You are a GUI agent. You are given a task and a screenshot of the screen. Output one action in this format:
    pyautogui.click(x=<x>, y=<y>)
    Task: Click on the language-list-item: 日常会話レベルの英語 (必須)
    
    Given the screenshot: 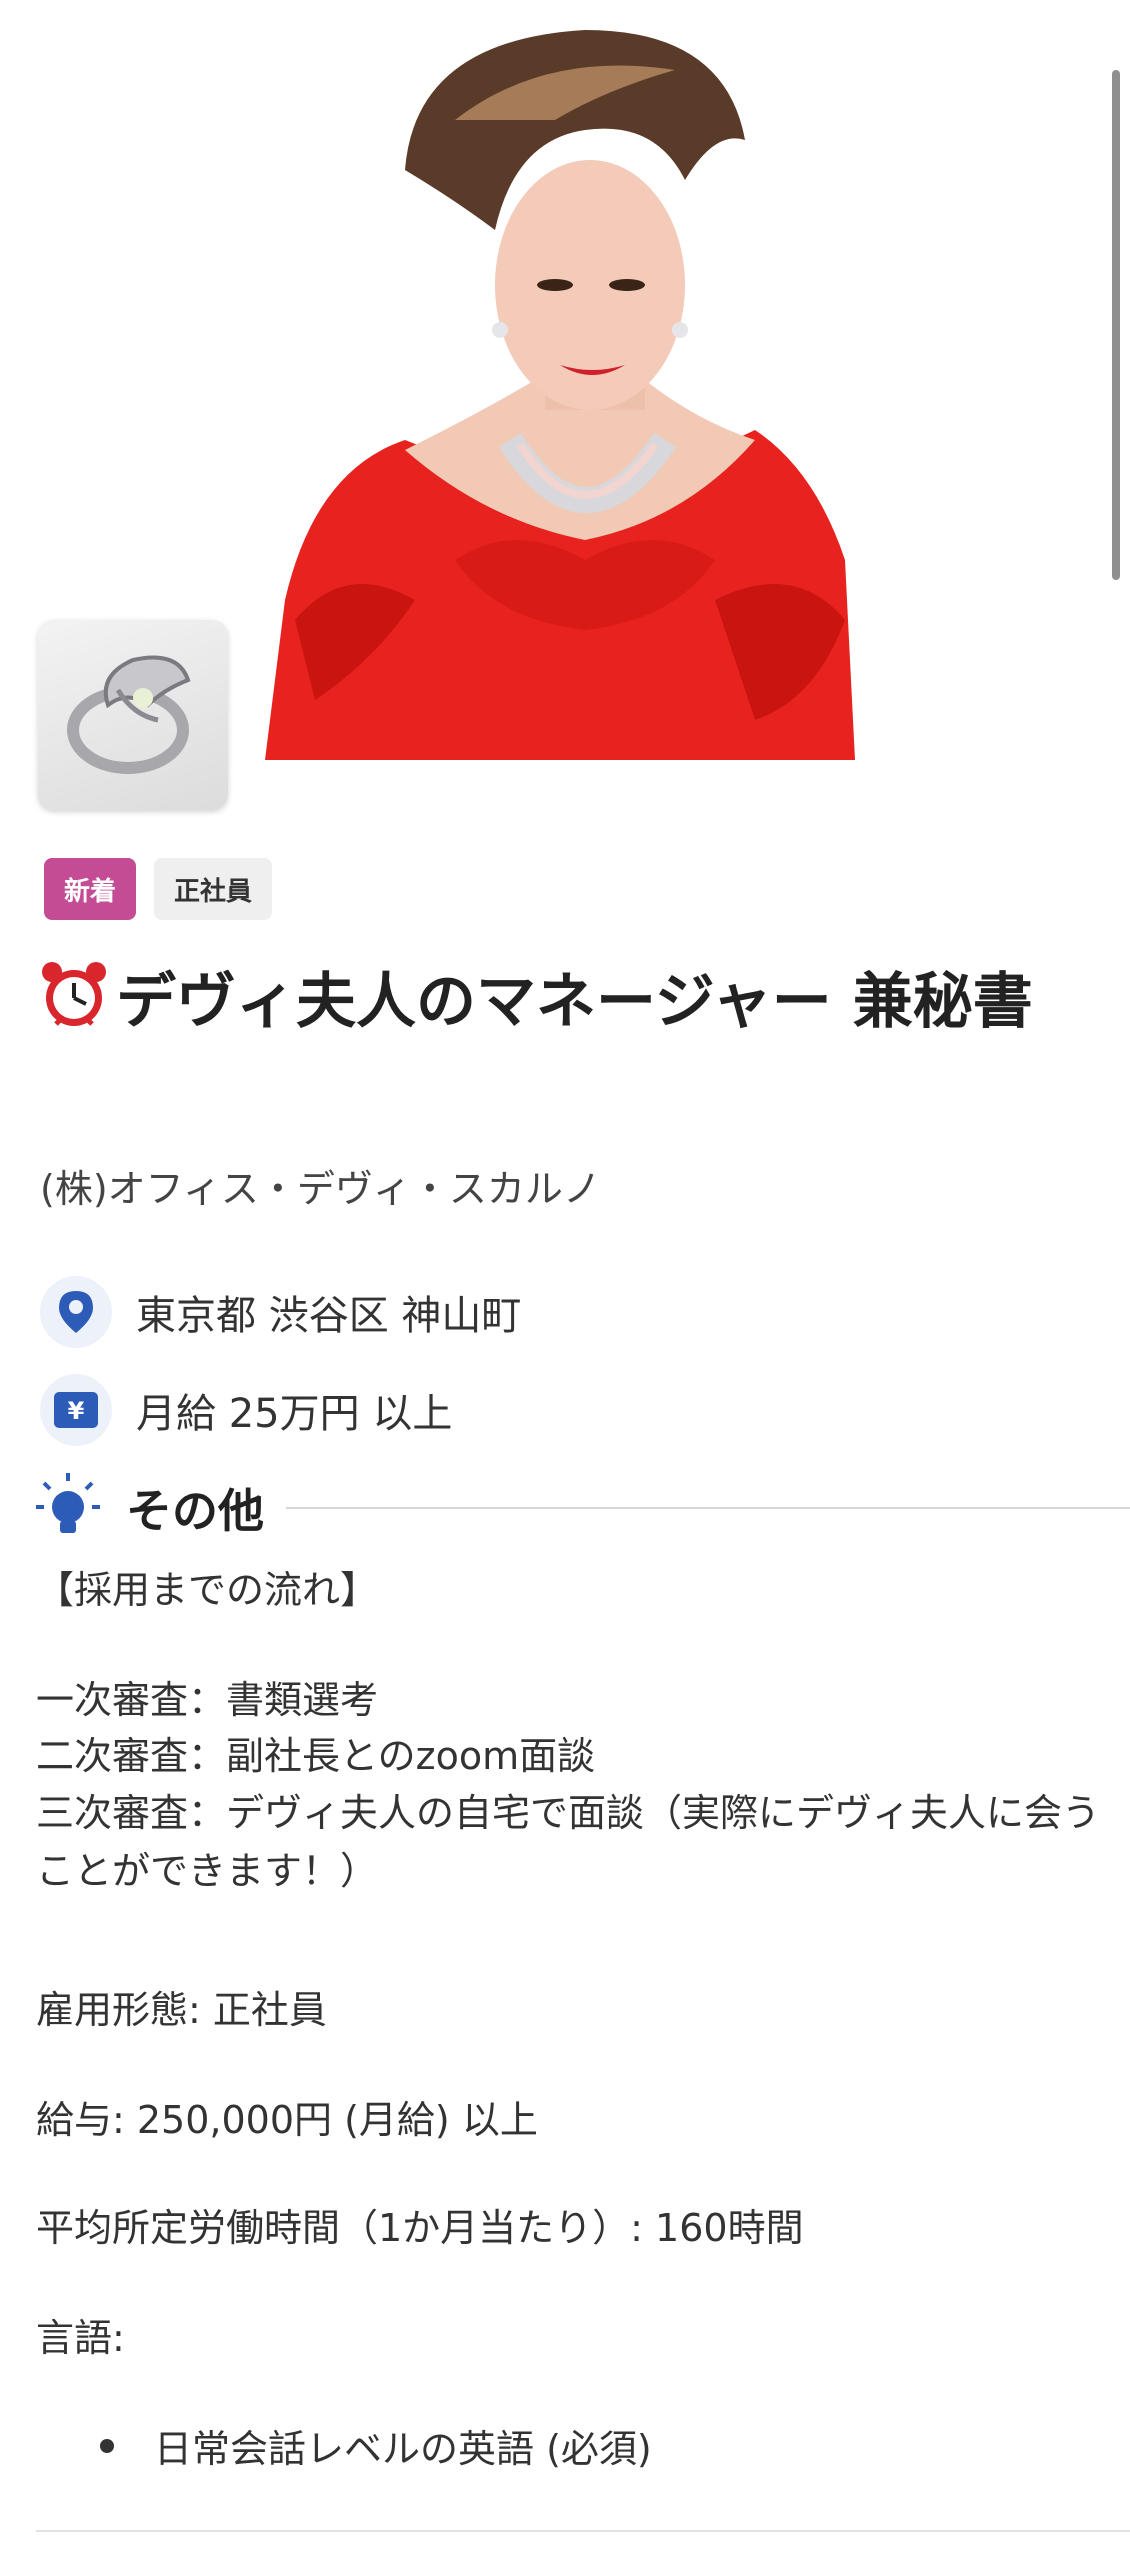 What is the action you would take?
    pyautogui.click(x=376, y=2445)
    